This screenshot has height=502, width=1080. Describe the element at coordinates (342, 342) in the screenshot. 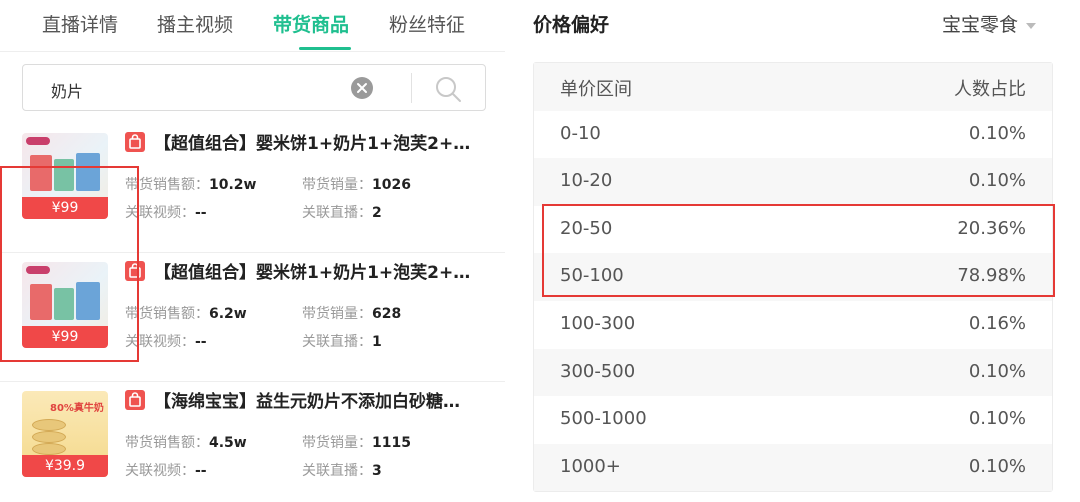

I see `linked-lives: 关联直播：1` at that location.